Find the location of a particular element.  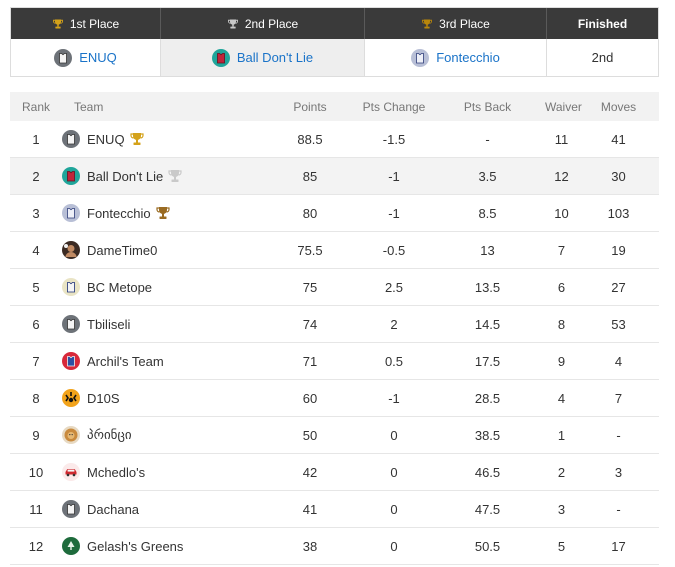

waiver-cell: 5 is located at coordinates (561, 546).